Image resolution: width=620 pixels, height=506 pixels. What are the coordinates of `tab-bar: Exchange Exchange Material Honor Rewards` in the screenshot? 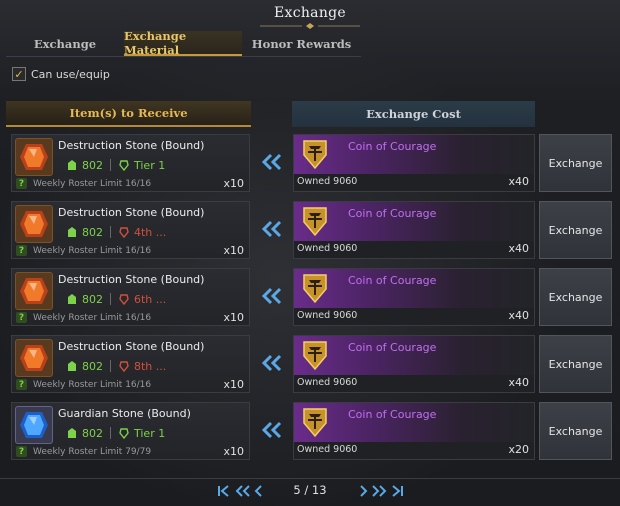 It's located at (183, 43).